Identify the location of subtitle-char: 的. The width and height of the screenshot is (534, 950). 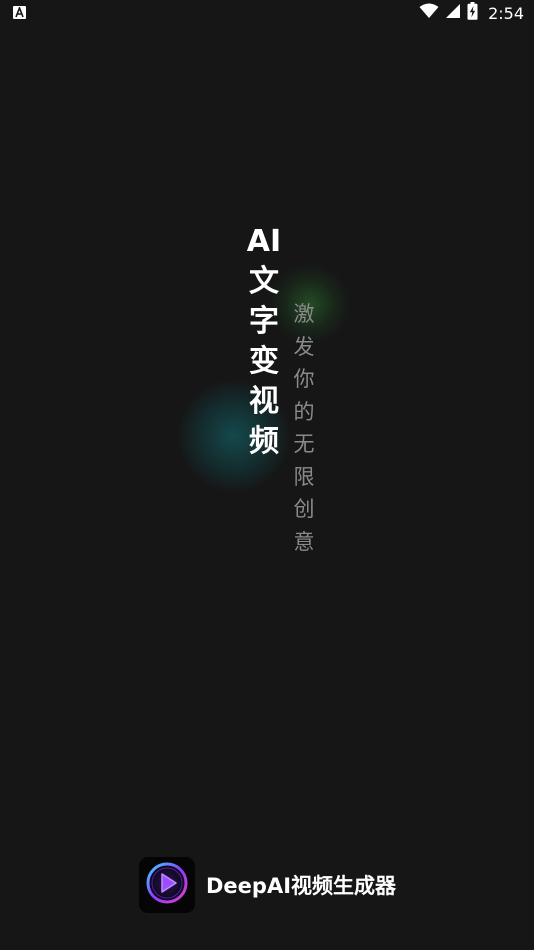
(304, 411).